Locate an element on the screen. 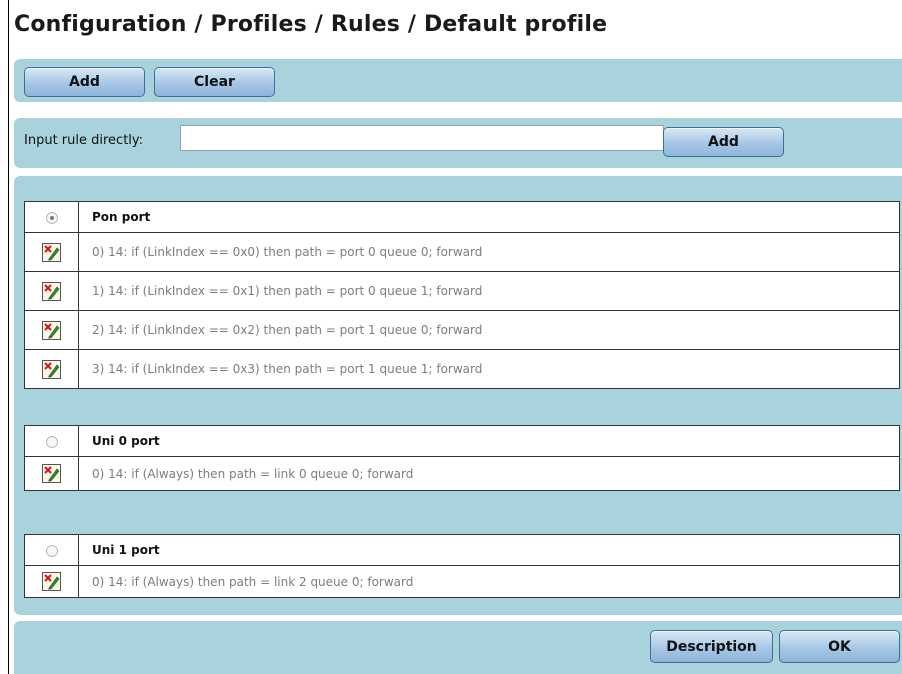  add-rule-button: Add is located at coordinates (723, 142).